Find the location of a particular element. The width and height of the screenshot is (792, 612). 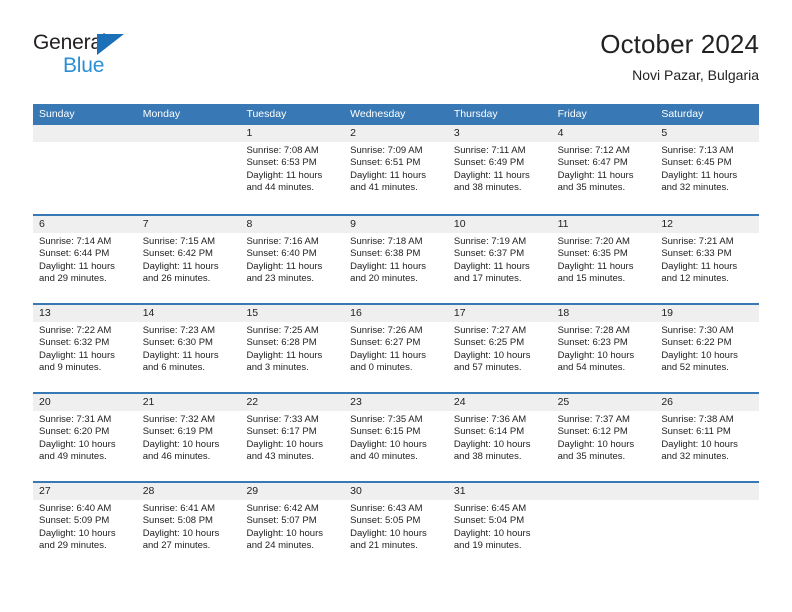

day-number: 3 is located at coordinates (499, 133).